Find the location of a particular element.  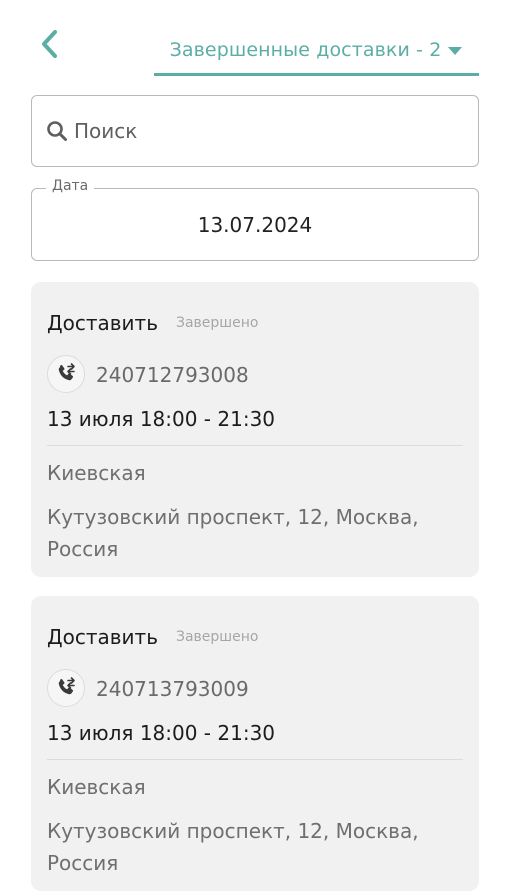

search-field is located at coordinates (255, 131).